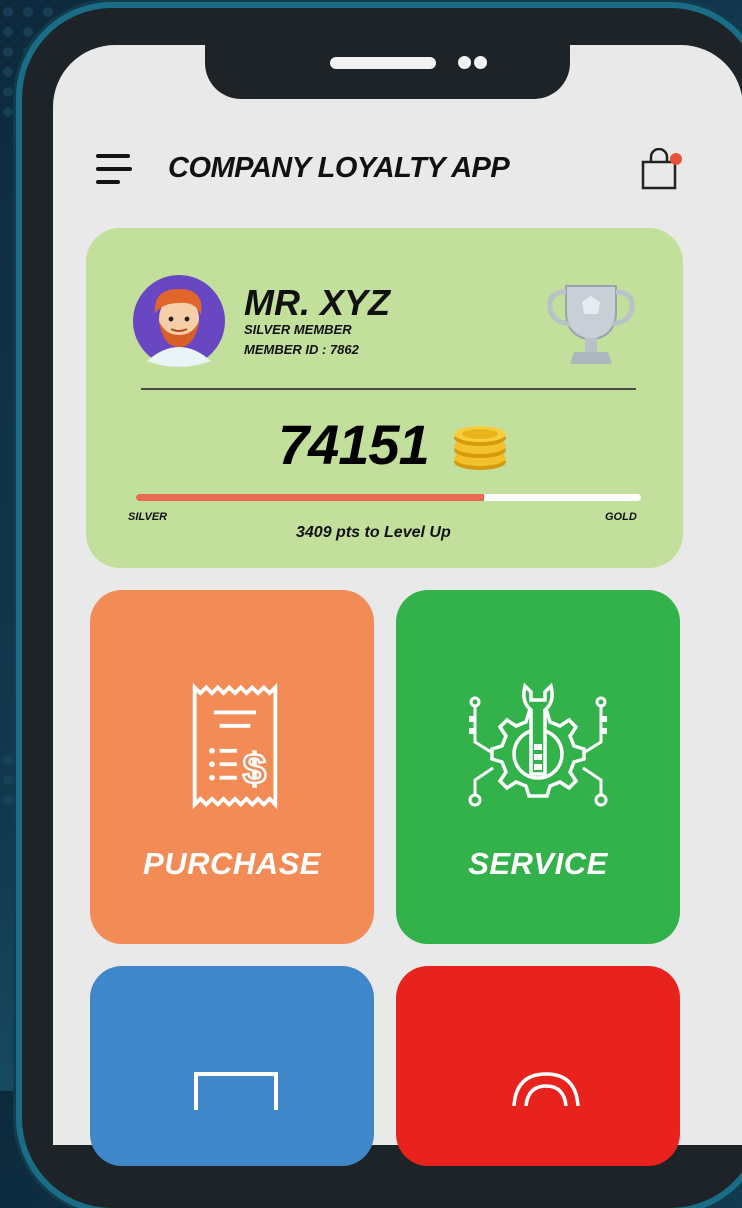 The height and width of the screenshot is (1208, 742). I want to click on trophy-icon, so click(591, 324).